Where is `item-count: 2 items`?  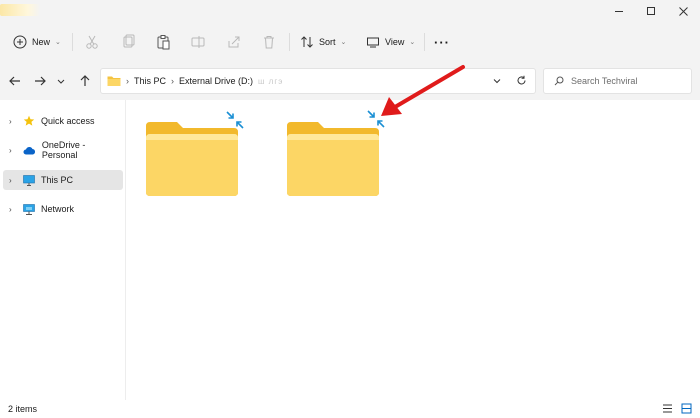
item-count: 2 items is located at coordinates (23, 409).